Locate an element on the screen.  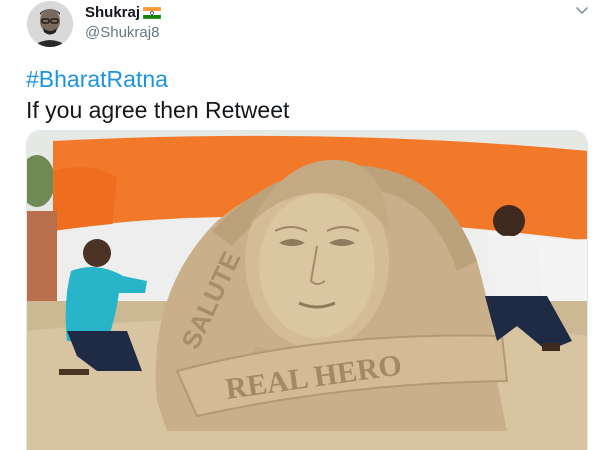
author-display-name: Shukraj is located at coordinates (123, 12).